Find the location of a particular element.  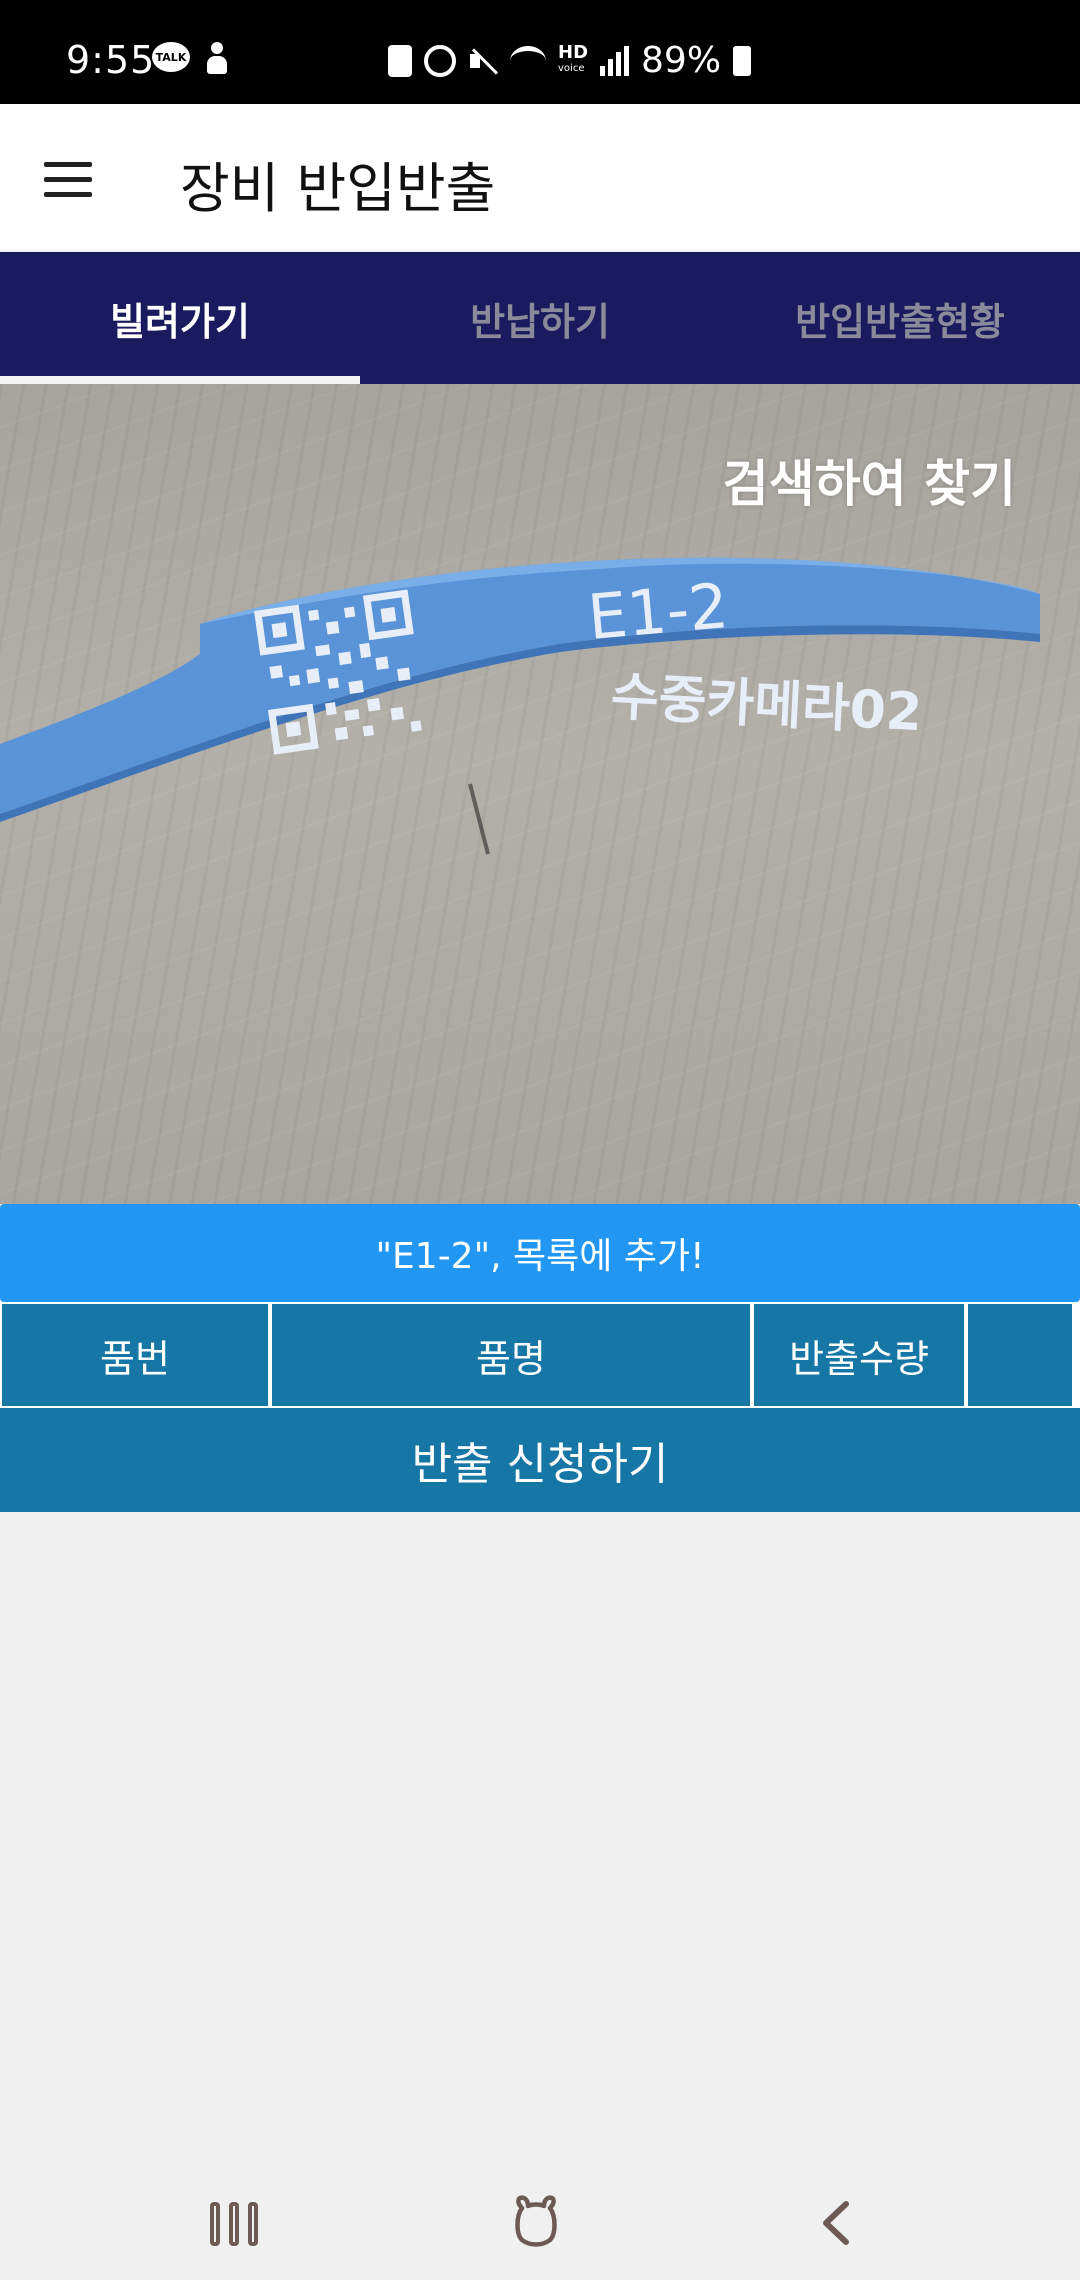

tag-name-text: 수중카메라02 is located at coordinates (766, 705).